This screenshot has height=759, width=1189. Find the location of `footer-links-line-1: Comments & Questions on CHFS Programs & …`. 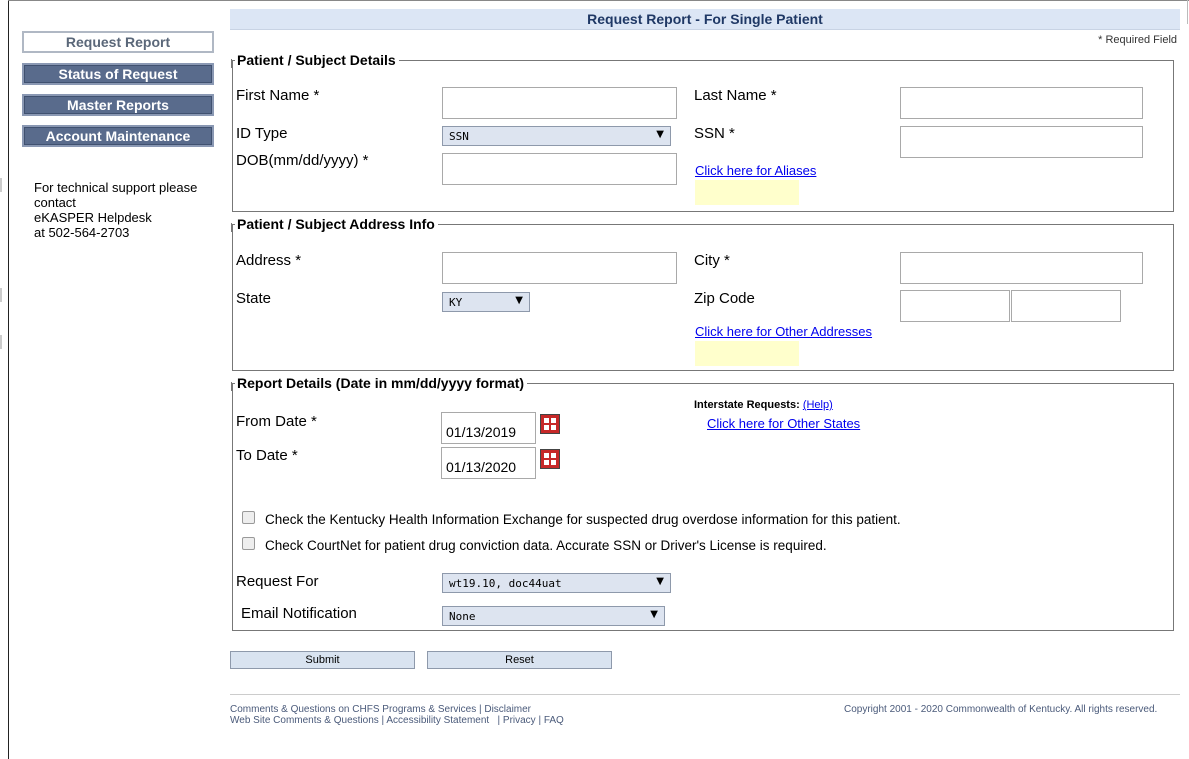

footer-links-line-1: Comments & Questions on CHFS Programs & … is located at coordinates (397, 709).